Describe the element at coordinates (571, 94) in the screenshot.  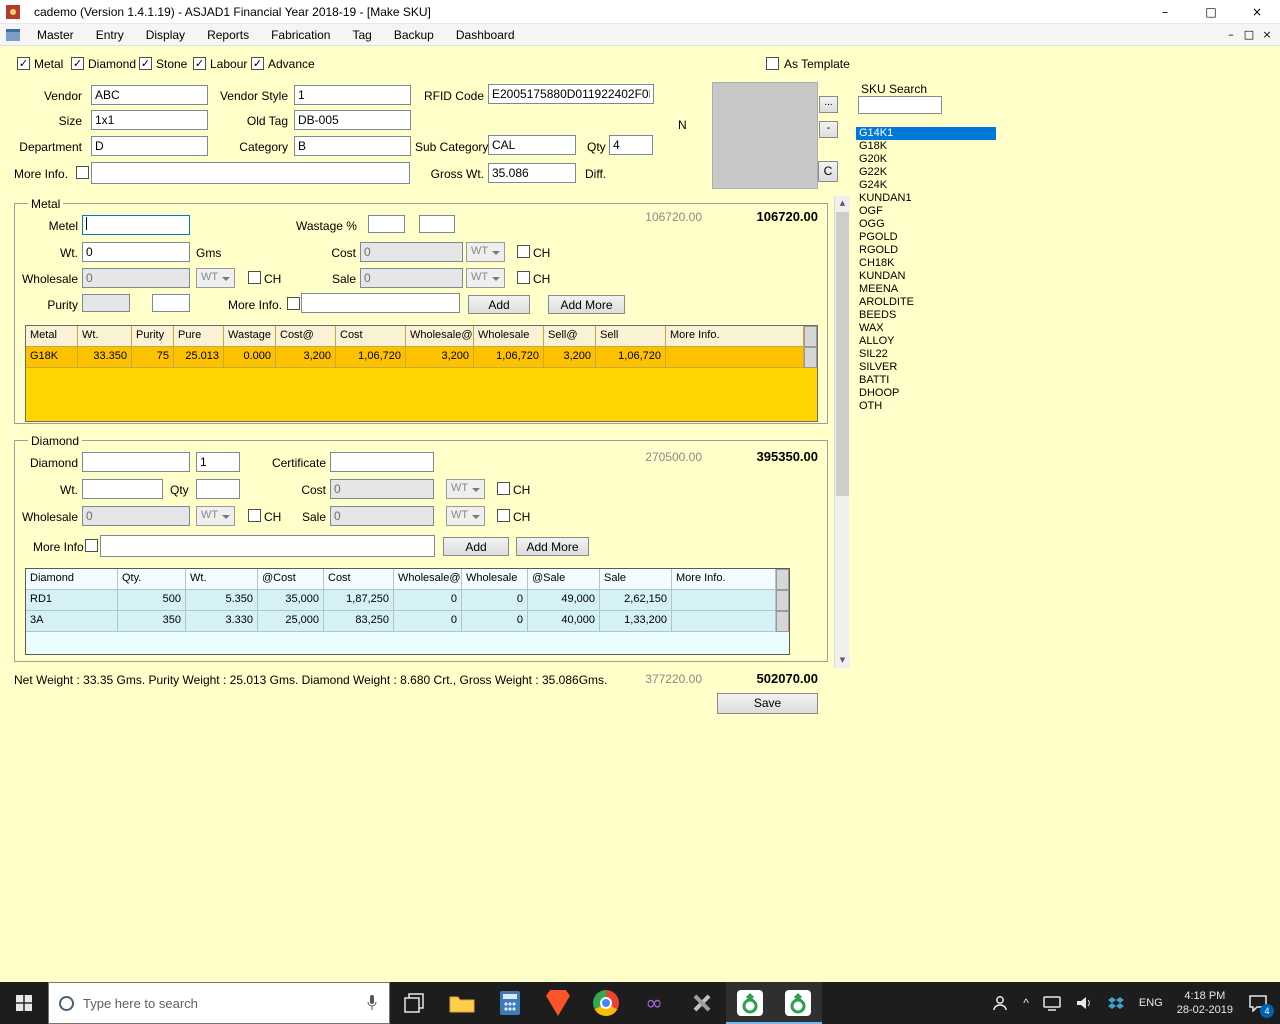
I see `rfid-code-field` at that location.